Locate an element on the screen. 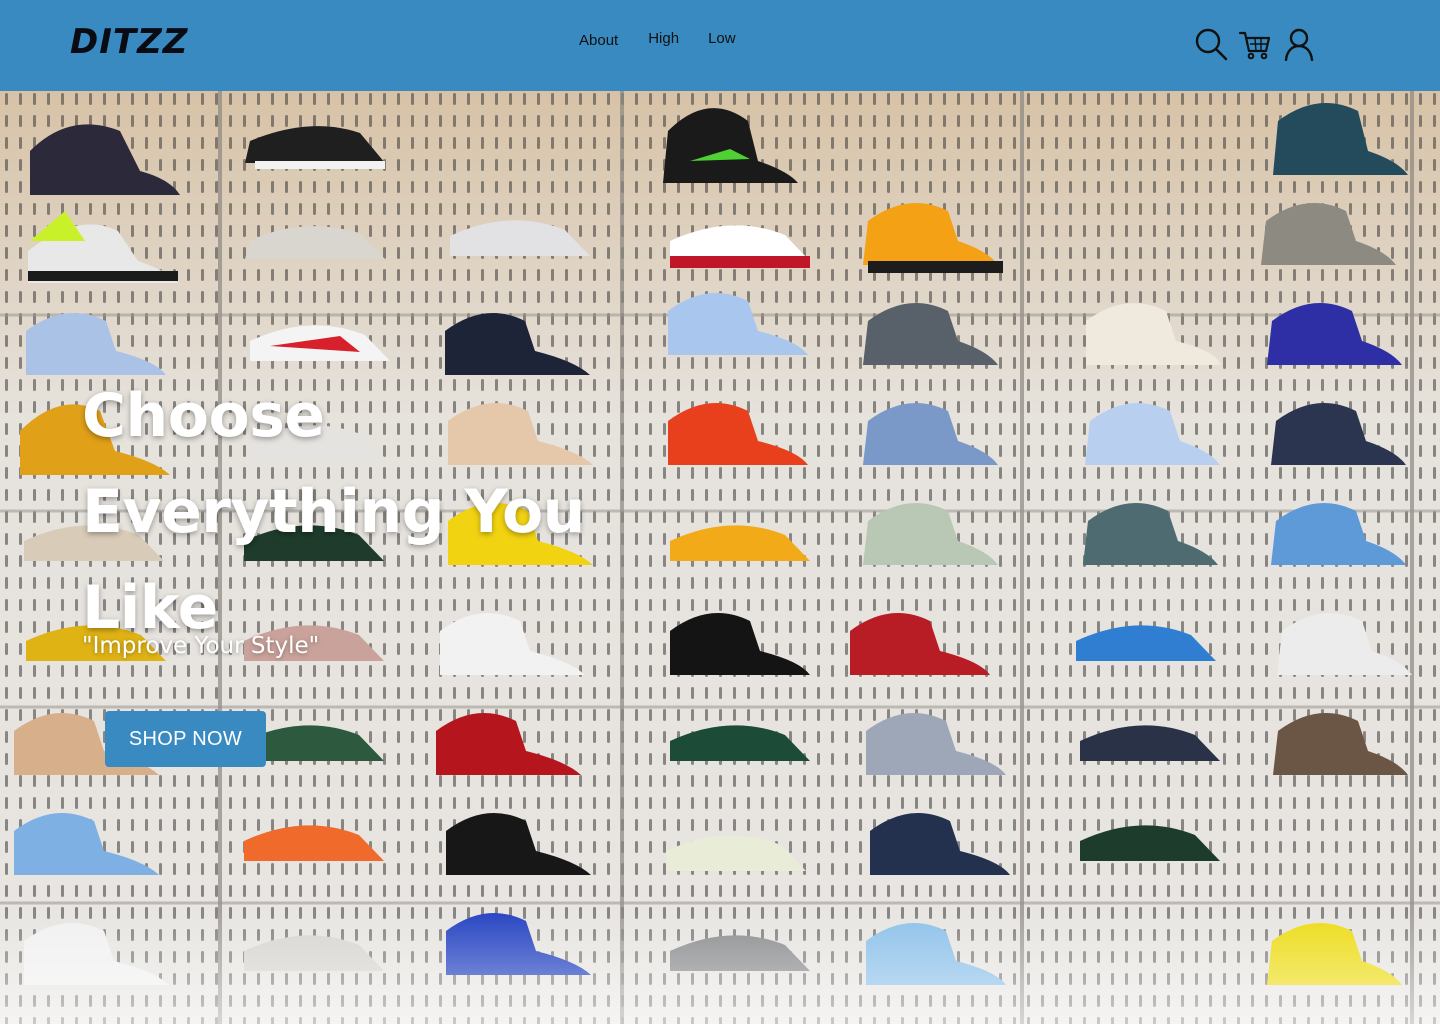 This screenshot has width=1440, height=1024. search-icon is located at coordinates (1211, 44).